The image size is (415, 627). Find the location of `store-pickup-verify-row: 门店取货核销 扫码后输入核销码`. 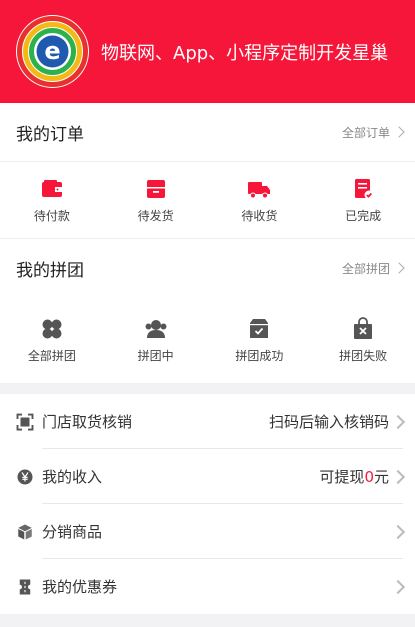

store-pickup-verify-row: 门店取货核销 扫码后输入核销码 is located at coordinates (207, 421).